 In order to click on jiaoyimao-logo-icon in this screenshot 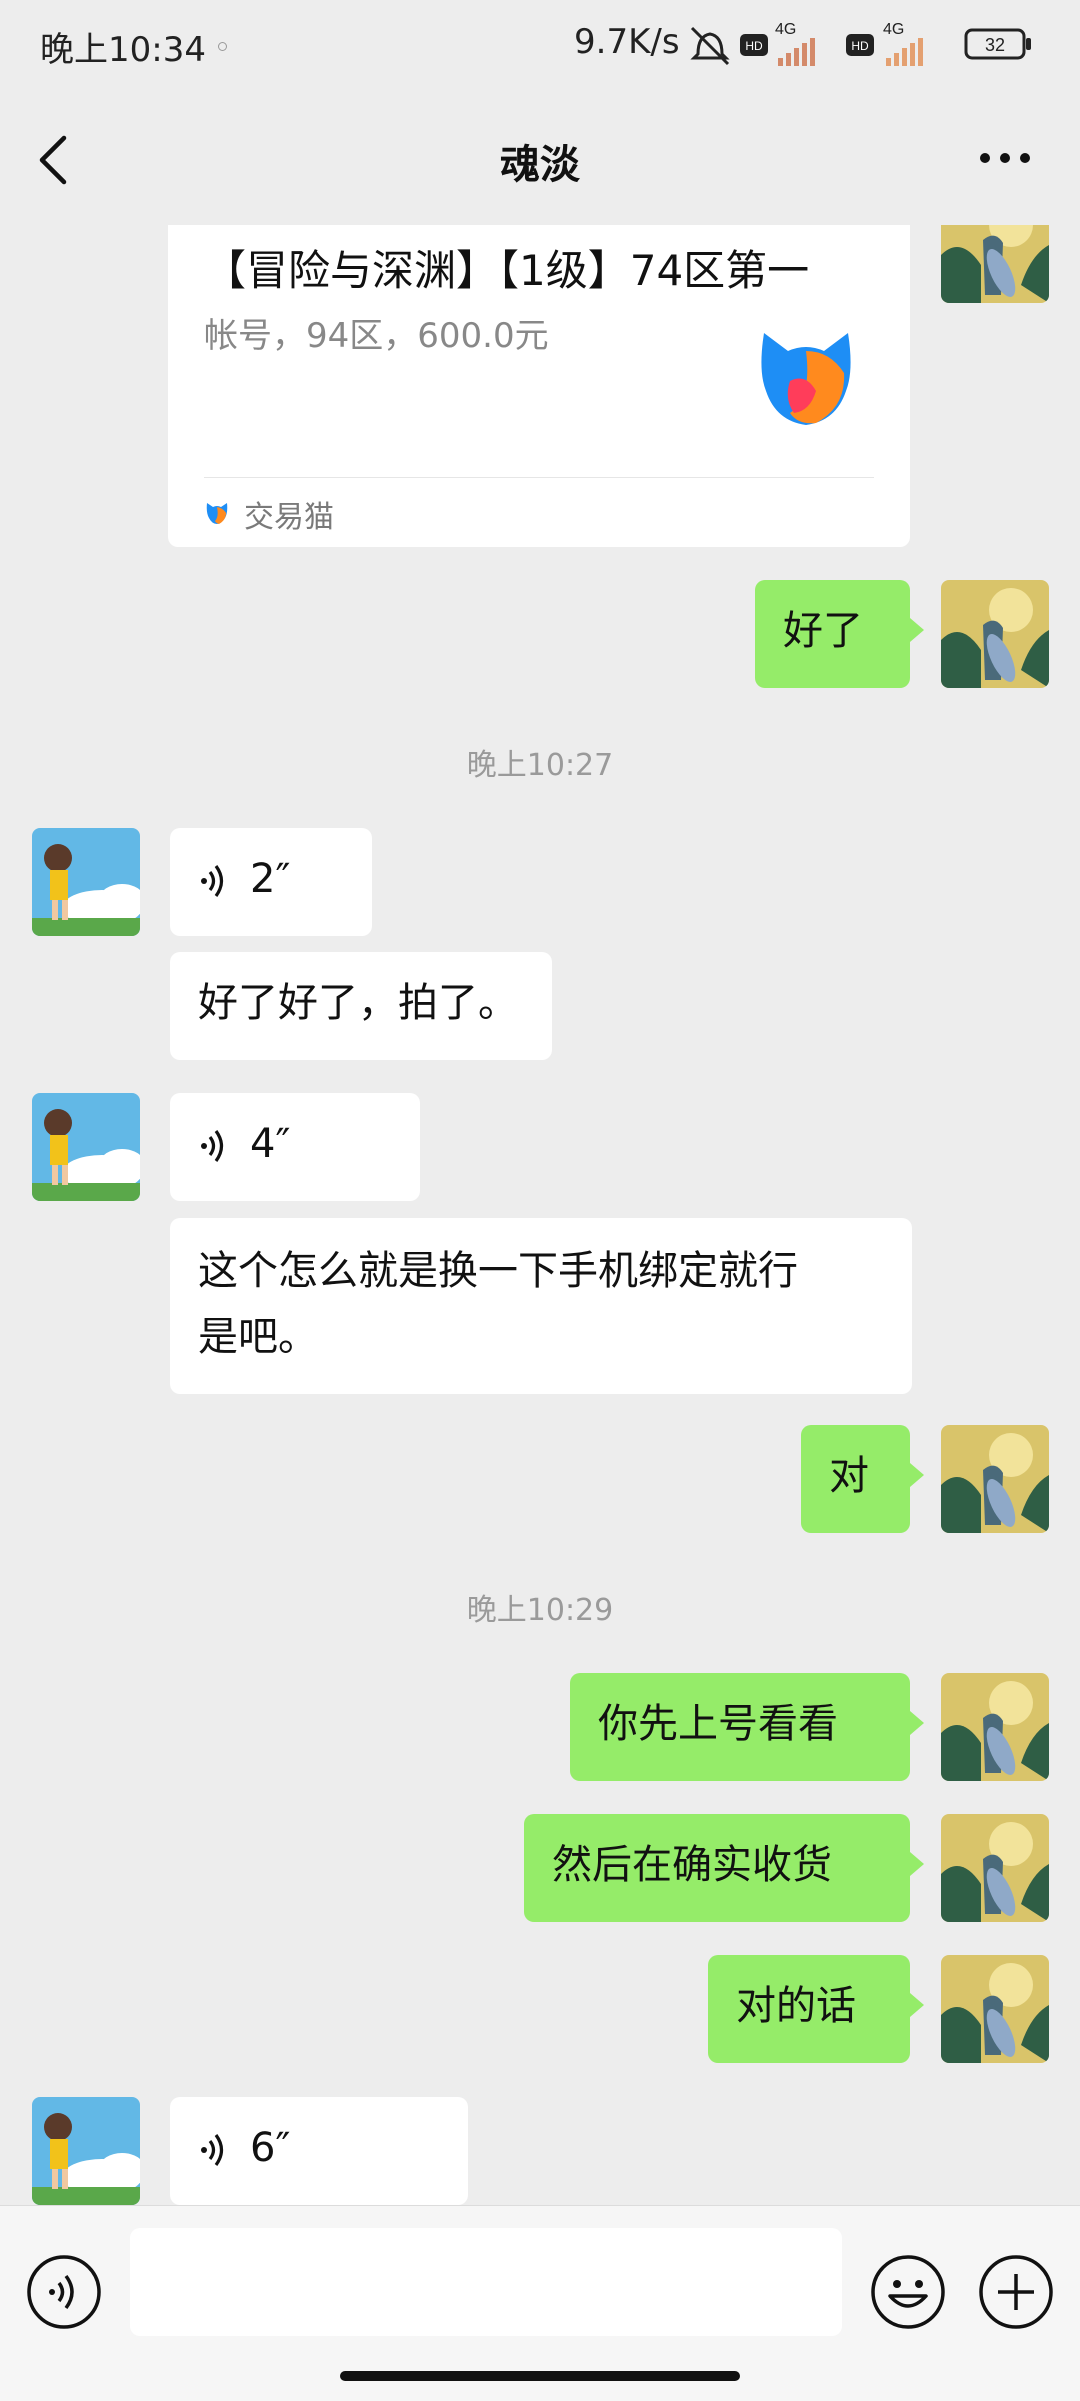, I will do `click(806, 379)`.